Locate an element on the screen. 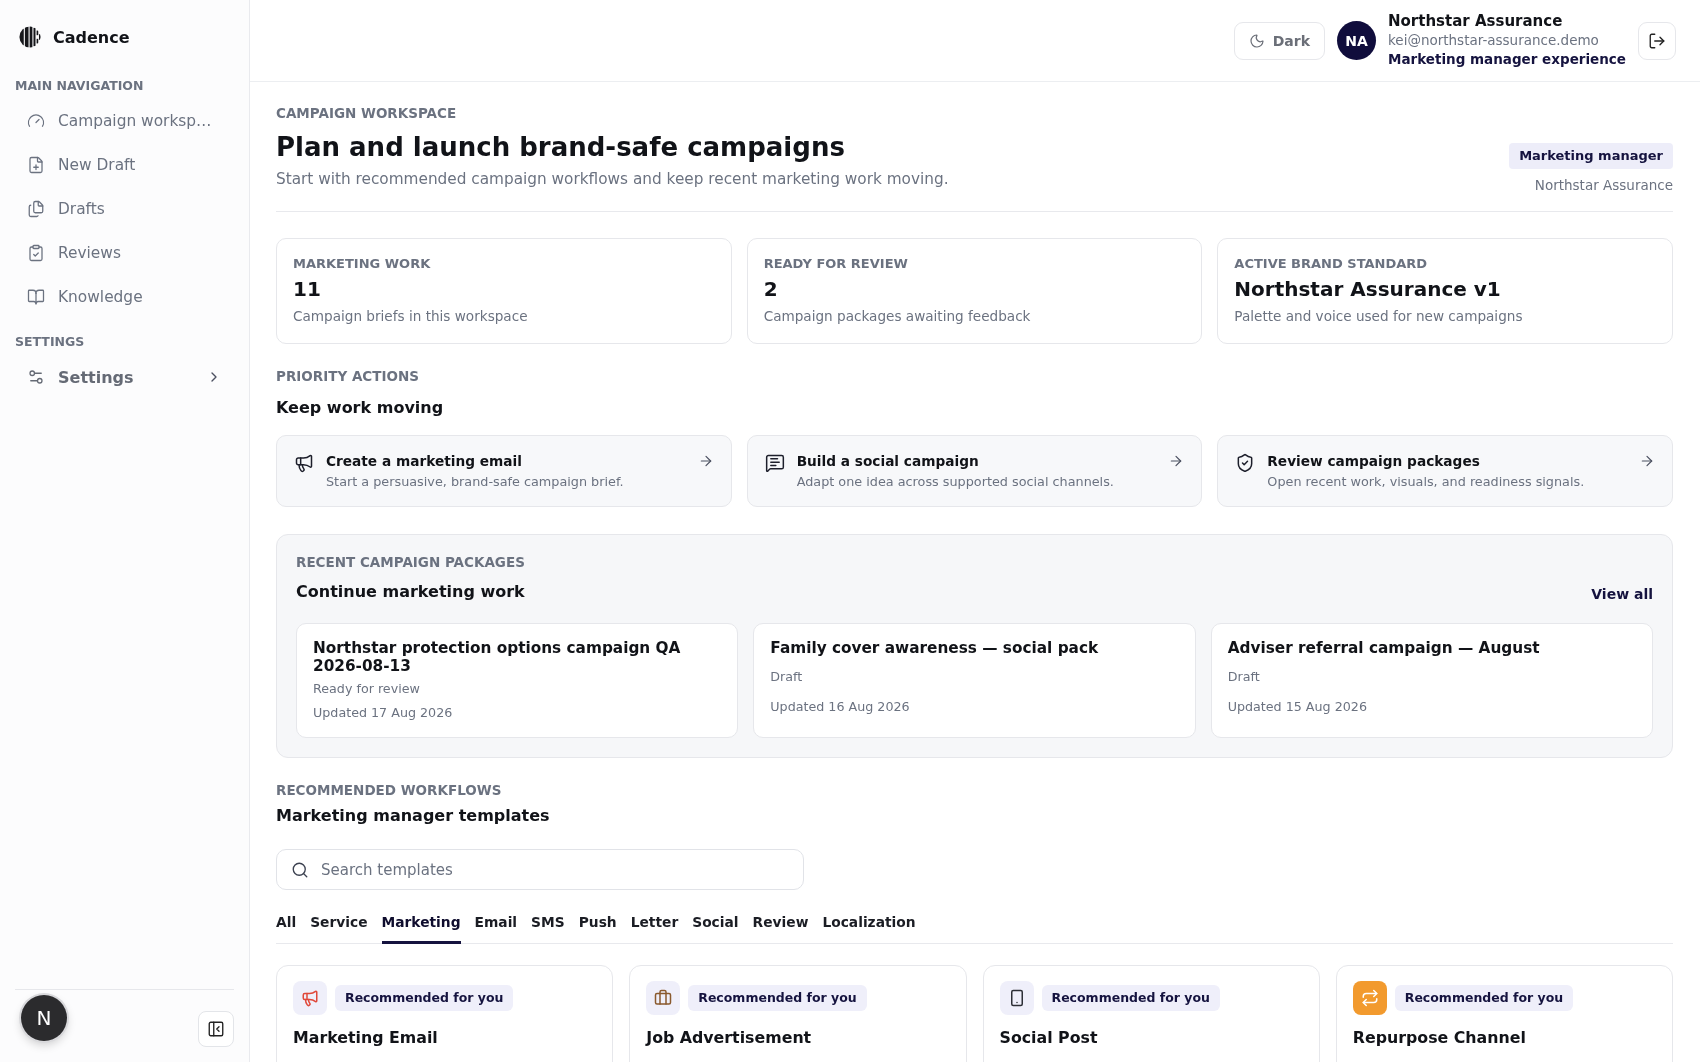  filter-tab: Marketing is located at coordinates (421, 928).